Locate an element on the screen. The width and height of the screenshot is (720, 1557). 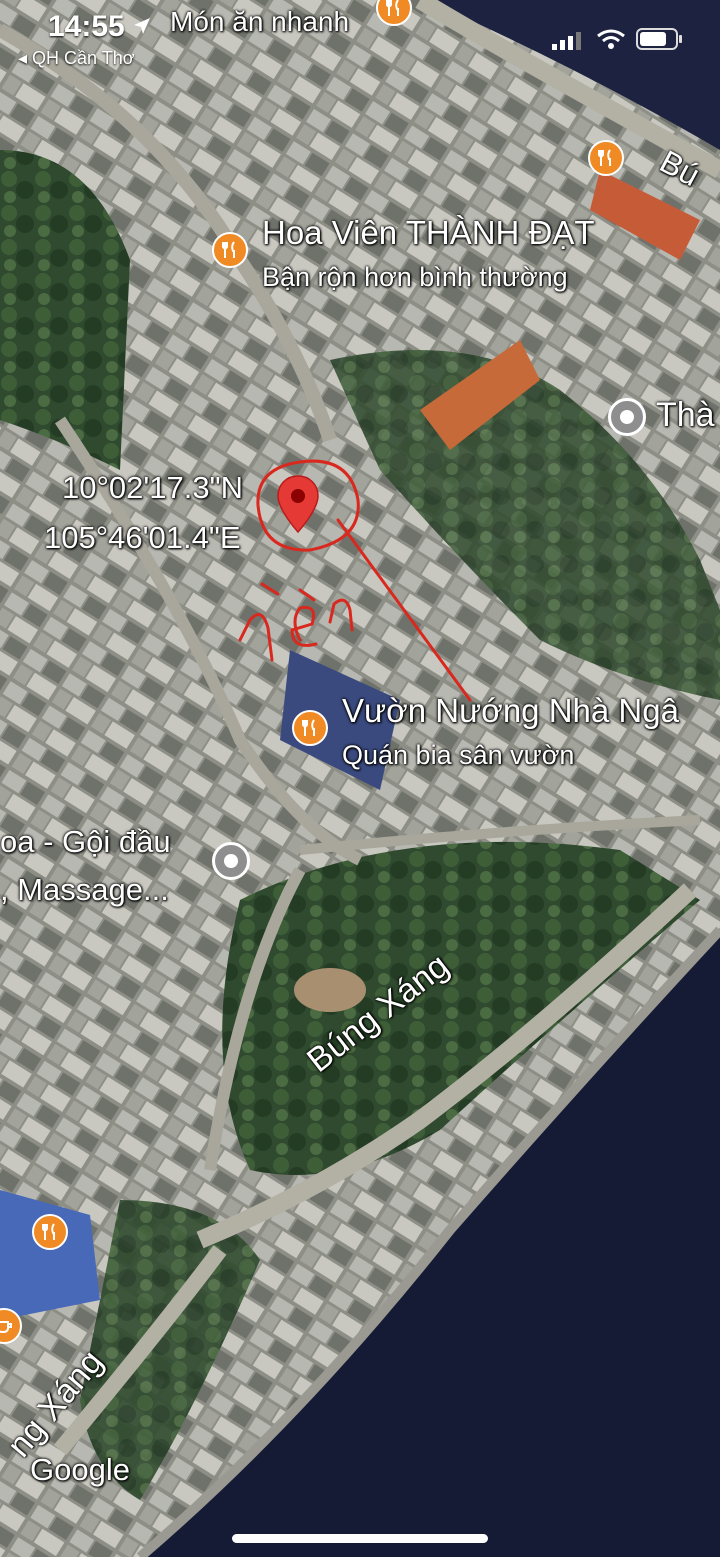
place-name-spa: oa - Gội đầu is located at coordinates (85, 842).